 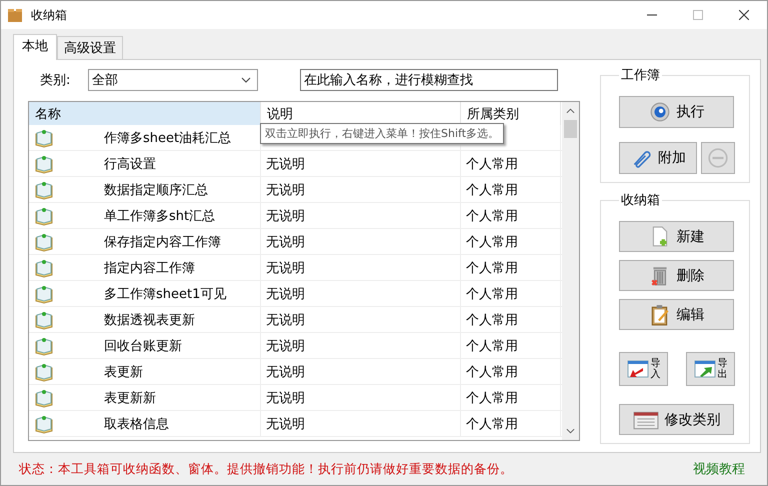 What do you see at coordinates (570, 271) in the screenshot?
I see `scrollbar` at bounding box center [570, 271].